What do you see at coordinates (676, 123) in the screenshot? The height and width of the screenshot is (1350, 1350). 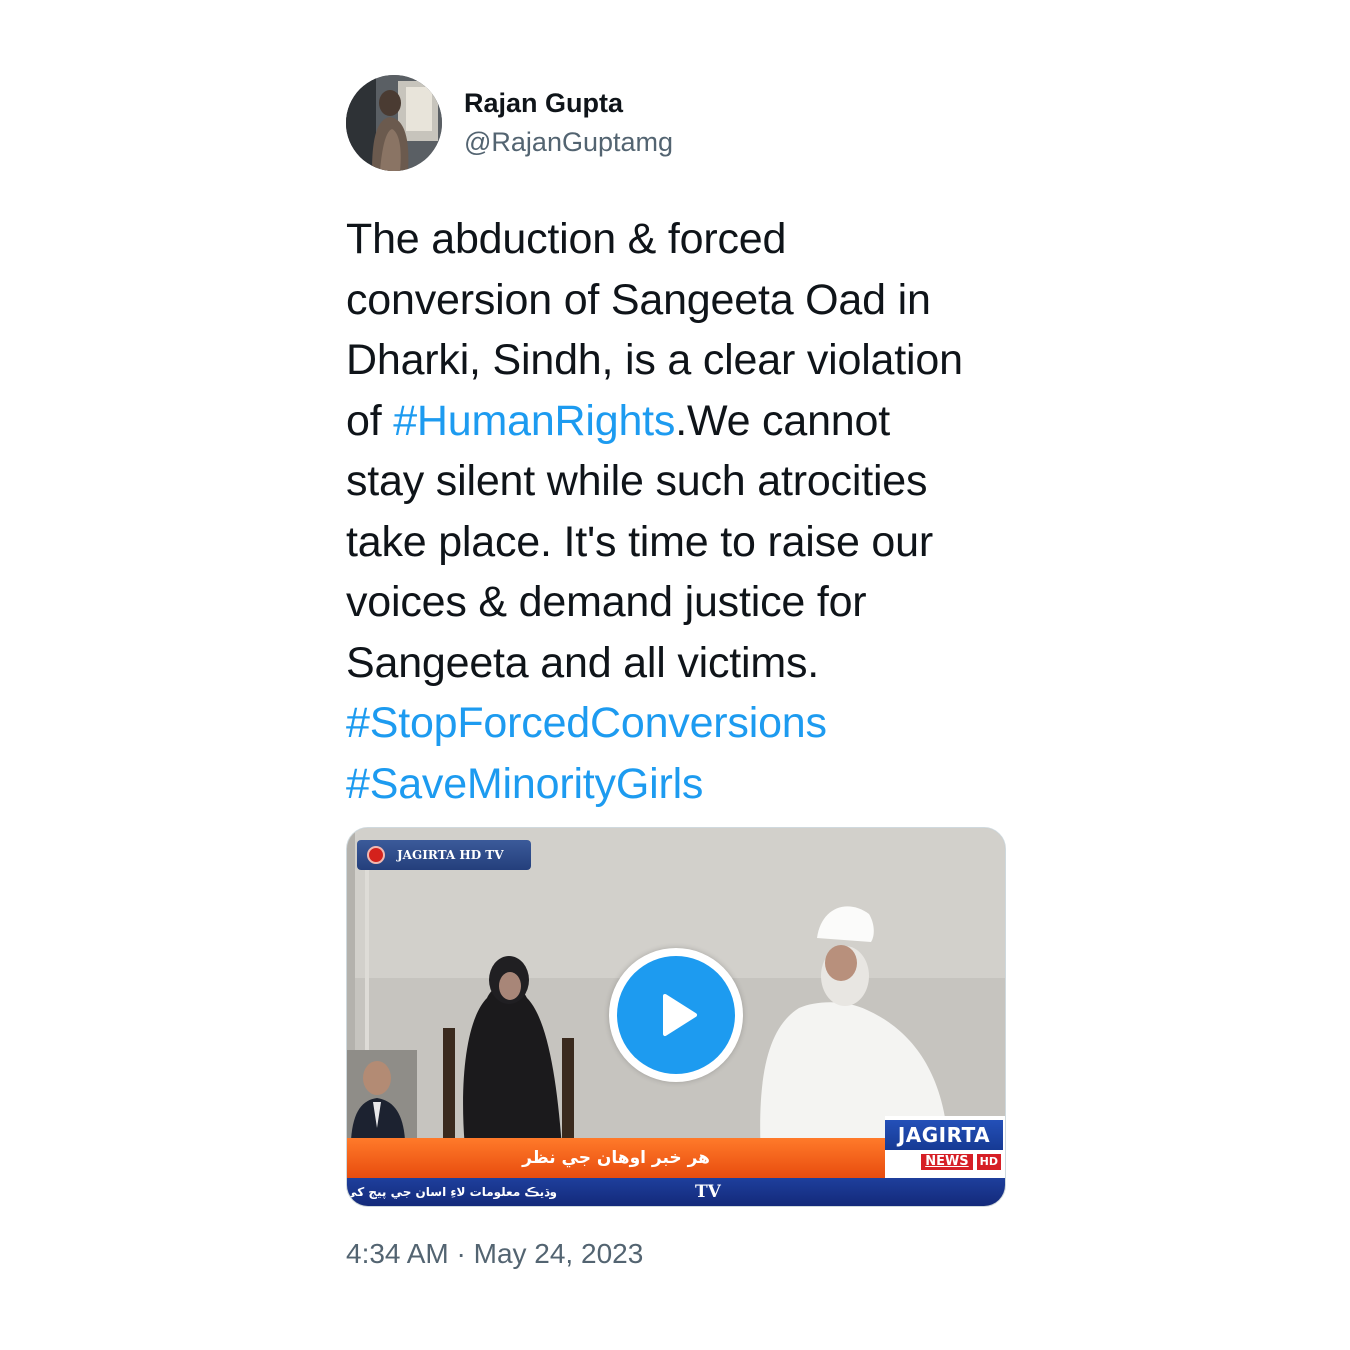 I see `tweet-header: Rajan Gupta @RajanGuptamg` at bounding box center [676, 123].